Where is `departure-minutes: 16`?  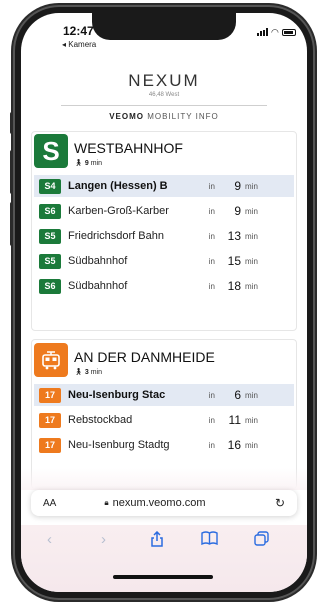 departure-minutes: 16 is located at coordinates (234, 445).